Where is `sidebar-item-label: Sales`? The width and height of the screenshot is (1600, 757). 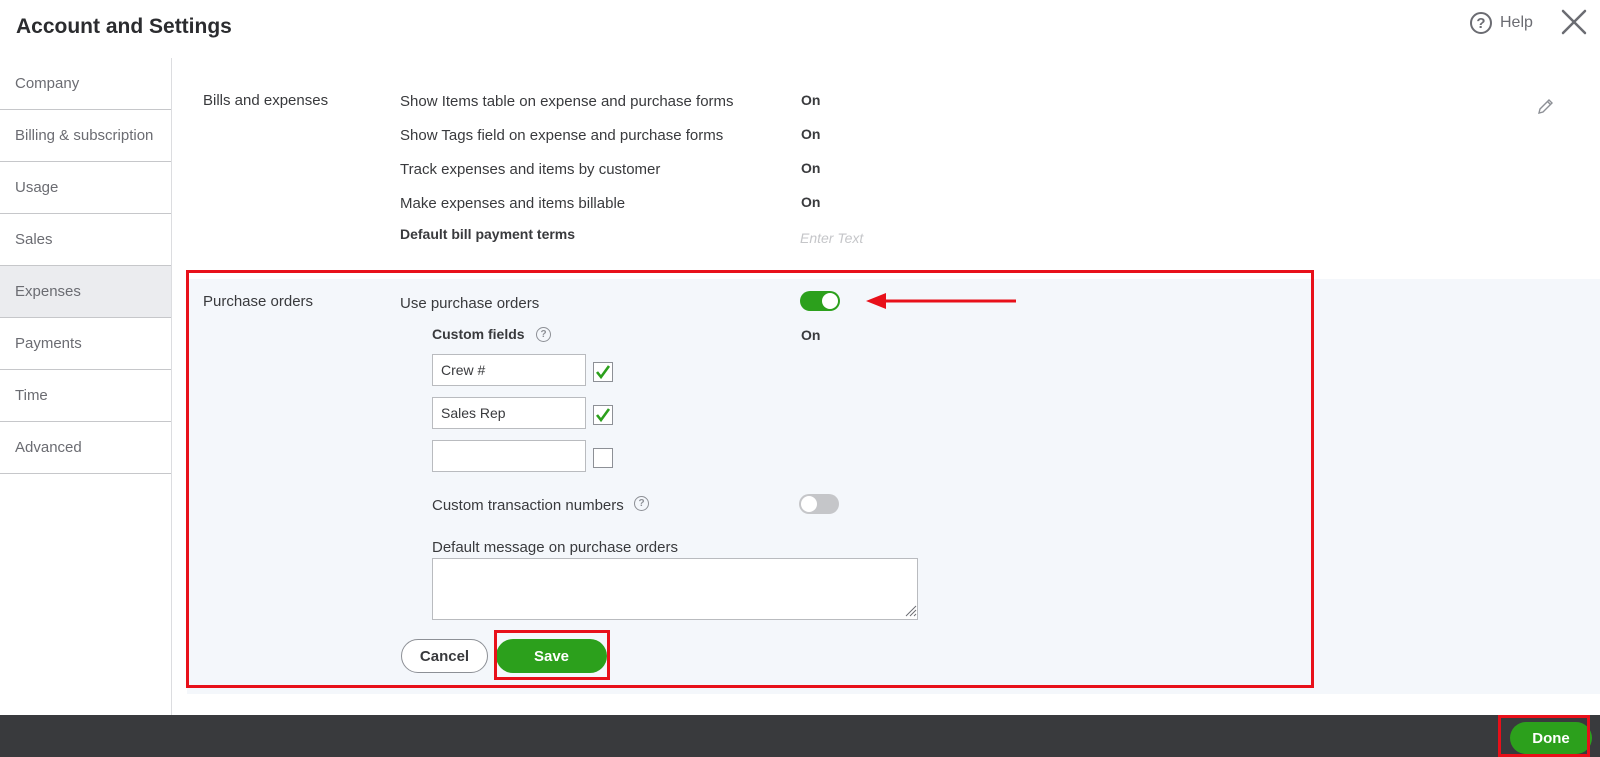 sidebar-item-label: Sales is located at coordinates (34, 239).